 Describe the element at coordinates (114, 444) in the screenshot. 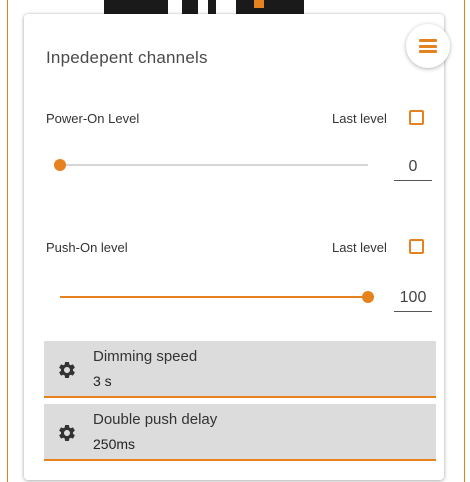

I see `double-push-delay-value: 250ms` at that location.